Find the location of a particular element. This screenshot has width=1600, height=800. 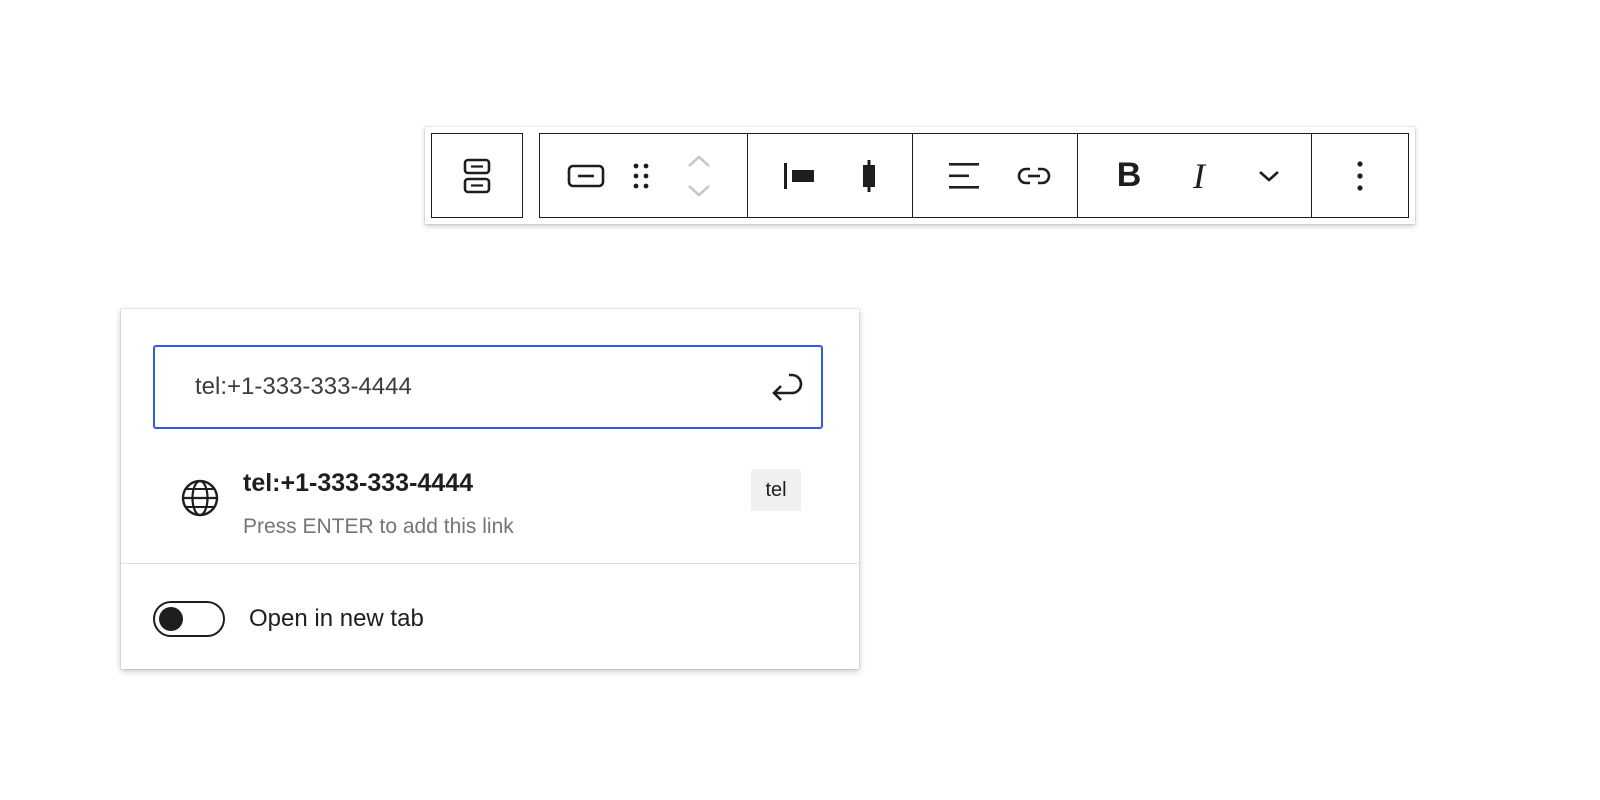

block-toolbar: B I is located at coordinates (920, 175).